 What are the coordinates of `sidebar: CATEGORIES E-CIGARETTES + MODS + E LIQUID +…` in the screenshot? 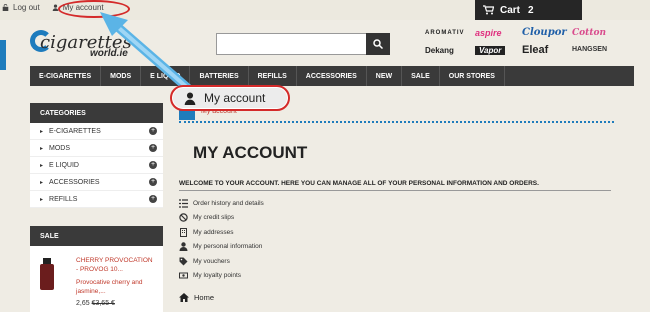 It's located at (96, 155).